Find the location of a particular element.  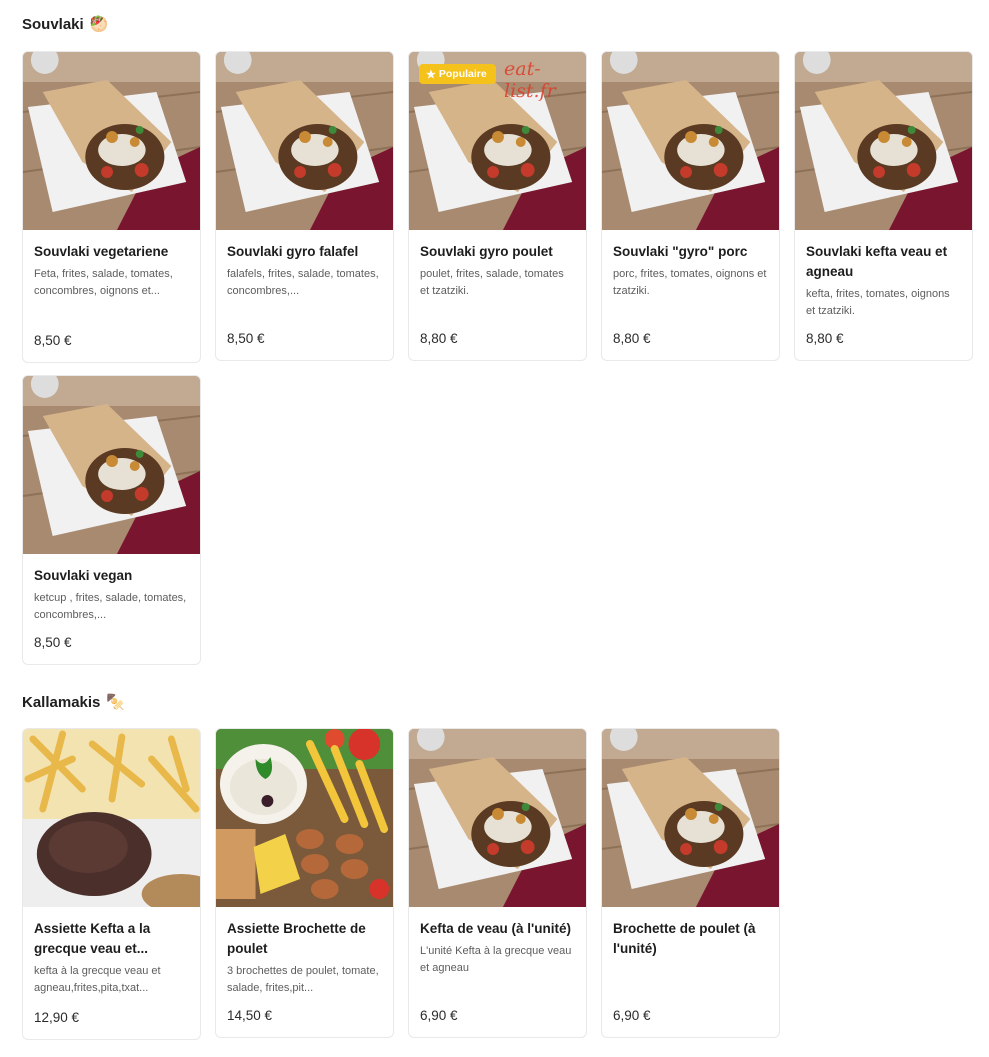

menu-item-card: Brochette de poulet (à l'unité) 6,90 € is located at coordinates (690, 883).